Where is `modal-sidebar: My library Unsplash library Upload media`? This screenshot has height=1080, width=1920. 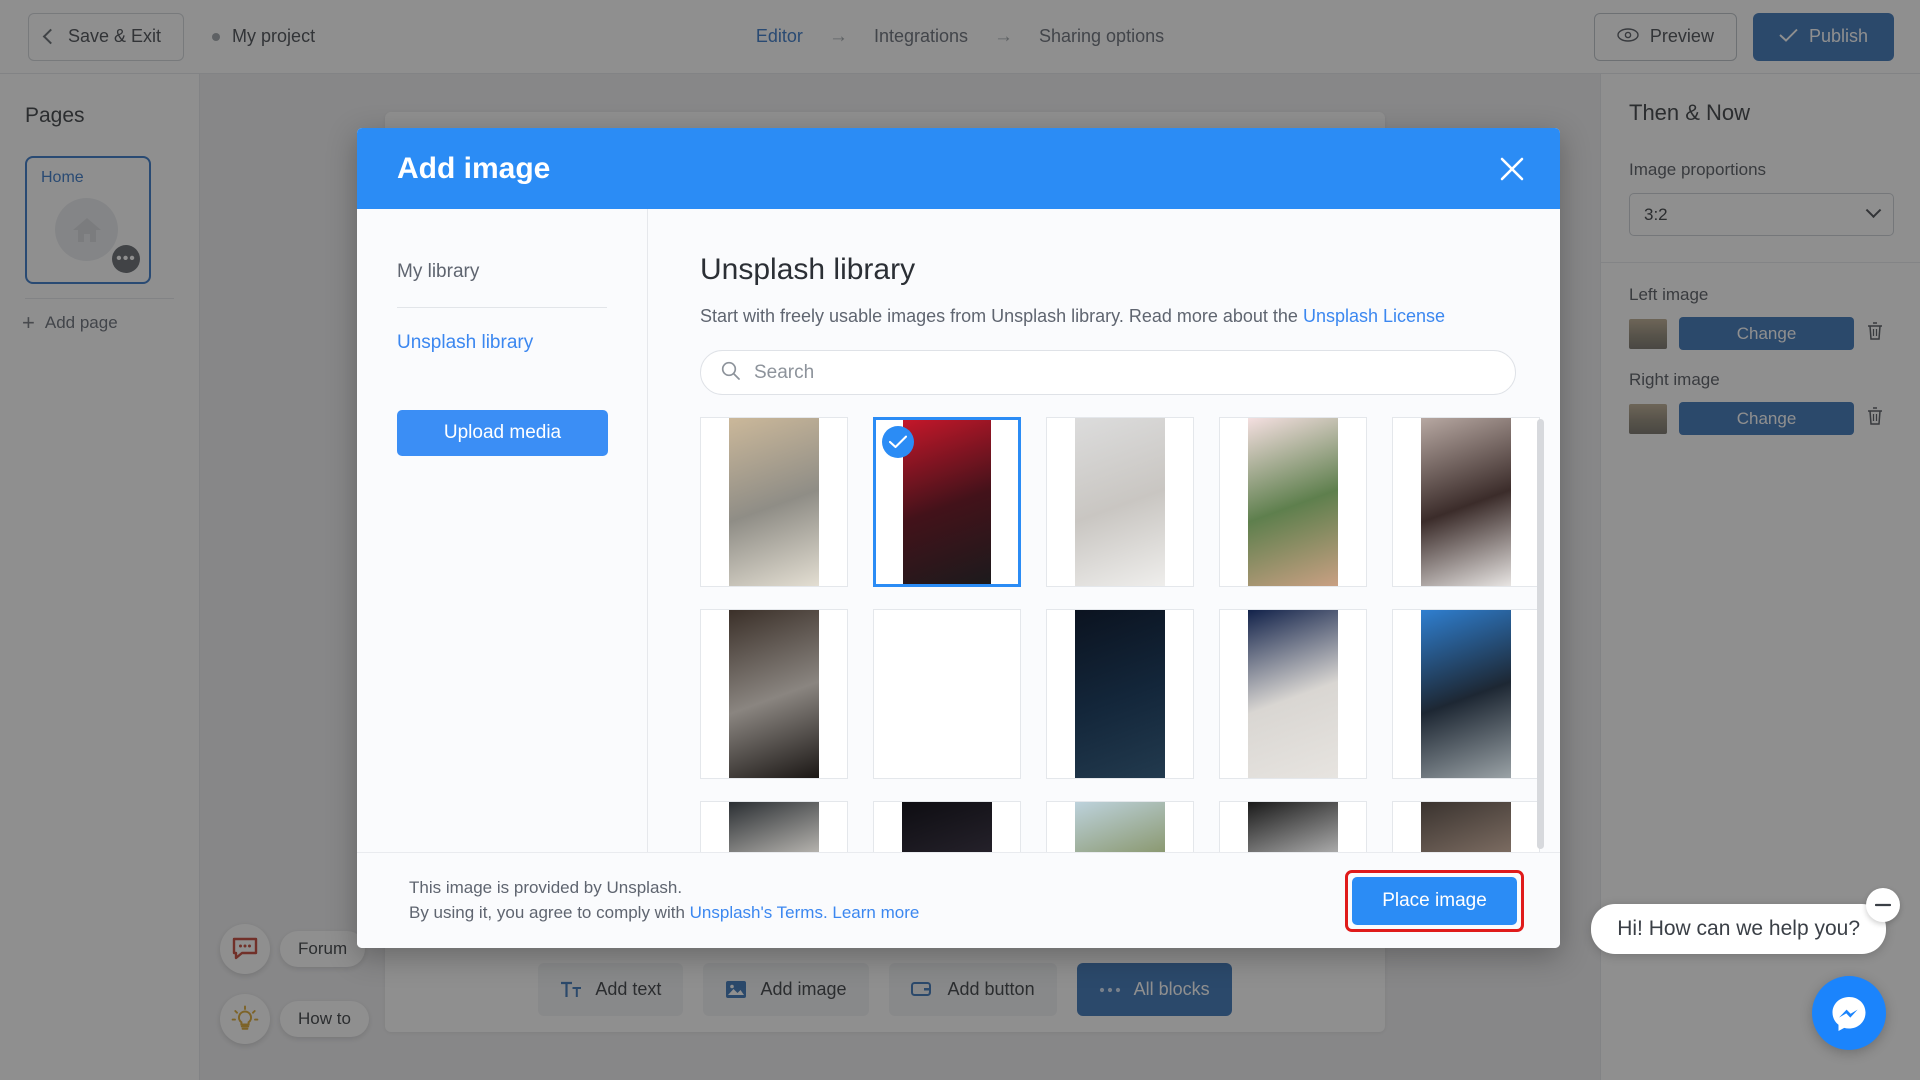
modal-sidebar: My library Unsplash library Upload media is located at coordinates (502, 530).